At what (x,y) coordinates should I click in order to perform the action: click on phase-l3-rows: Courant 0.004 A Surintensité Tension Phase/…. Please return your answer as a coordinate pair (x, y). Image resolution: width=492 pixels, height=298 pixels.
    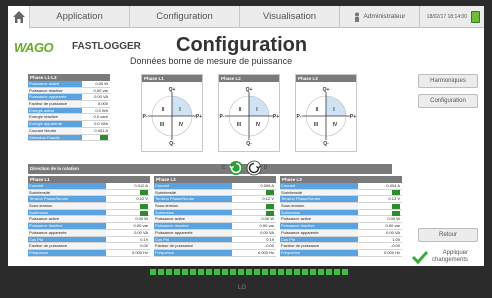
    Looking at the image, I should click on (341, 220).